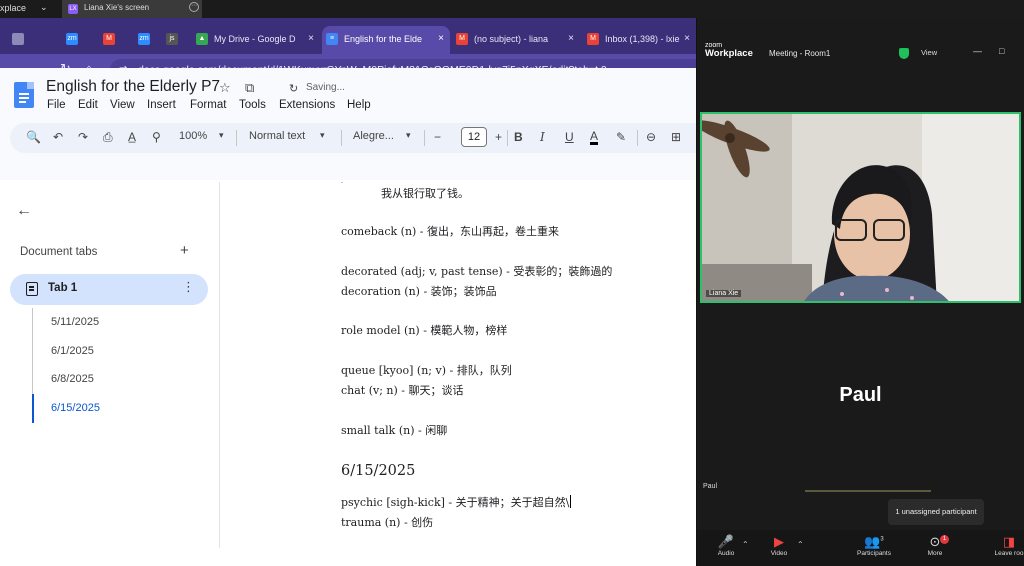 The height and width of the screenshot is (566, 1024). Describe the element at coordinates (277, 136) in the screenshot. I see `style-select: Normal text` at that location.